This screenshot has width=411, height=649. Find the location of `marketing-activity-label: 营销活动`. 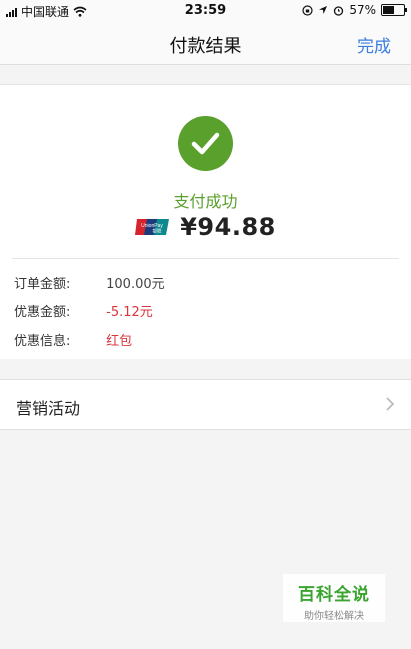

marketing-activity-label: 营销活动 is located at coordinates (48, 408).